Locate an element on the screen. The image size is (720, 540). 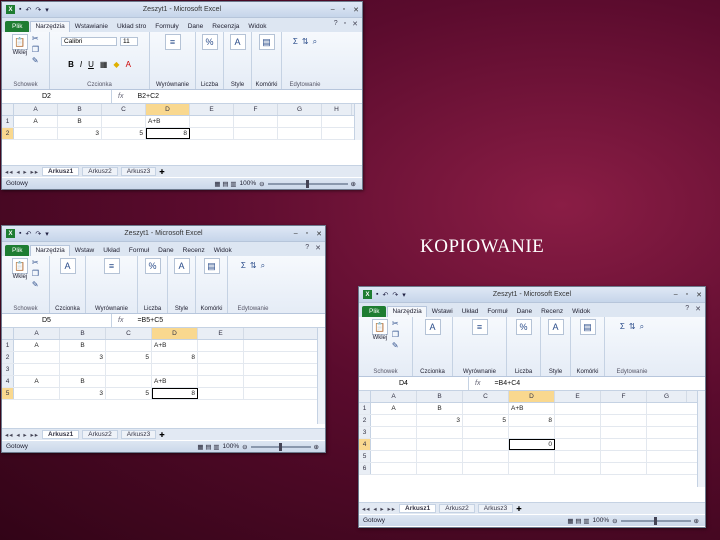
cell-E3 is located at coordinates (221, 369).